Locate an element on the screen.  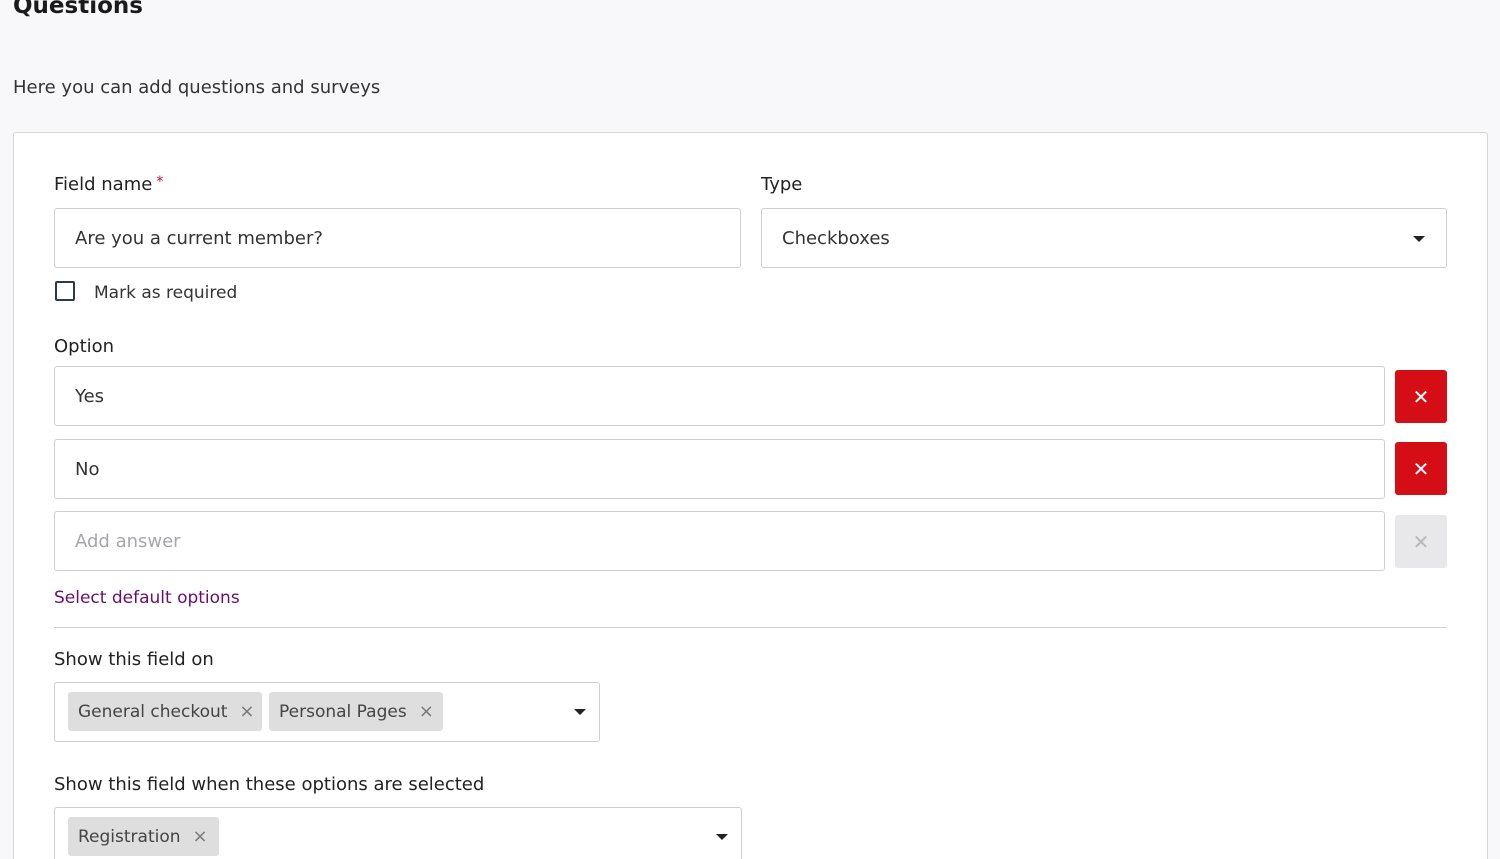
tag-registration: Registration × is located at coordinates (143, 836).